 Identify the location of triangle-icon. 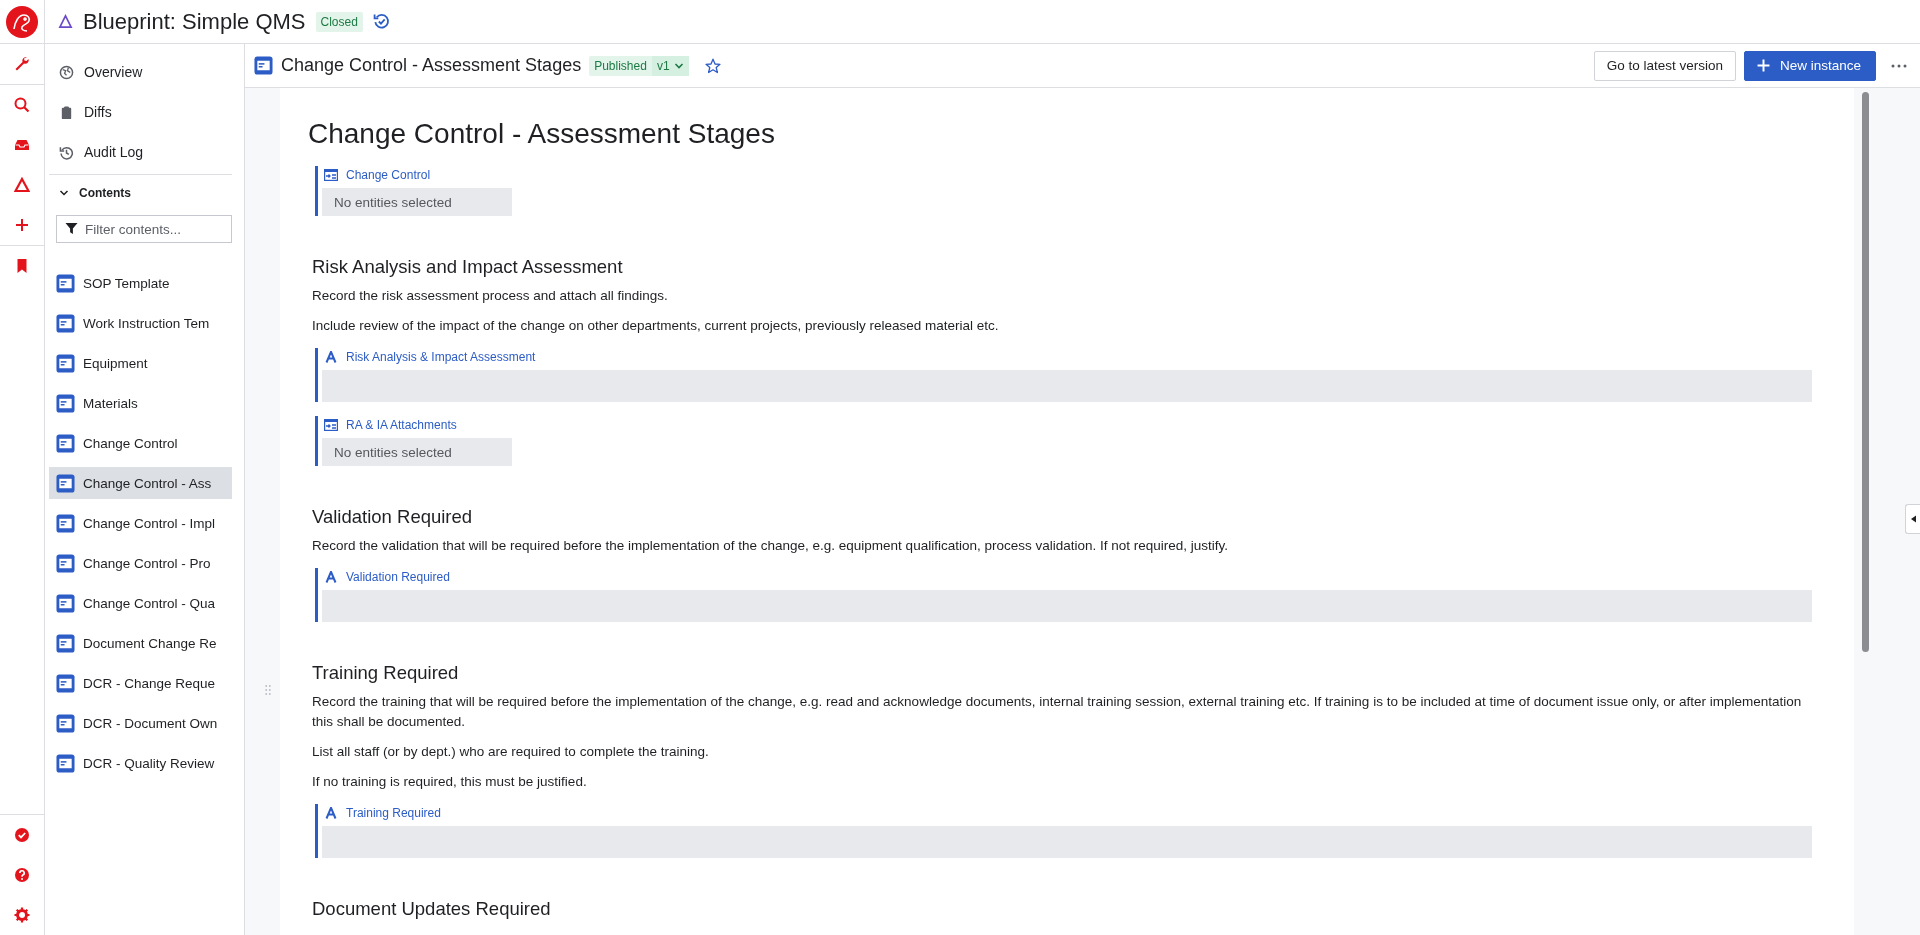
(22, 185).